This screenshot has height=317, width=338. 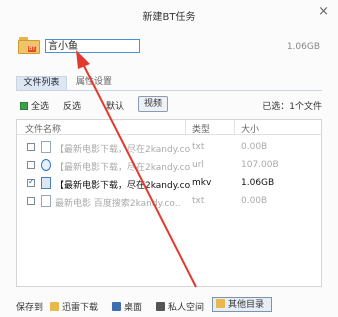 What do you see at coordinates (83, 59) in the screenshot?
I see `arrow-head` at bounding box center [83, 59].